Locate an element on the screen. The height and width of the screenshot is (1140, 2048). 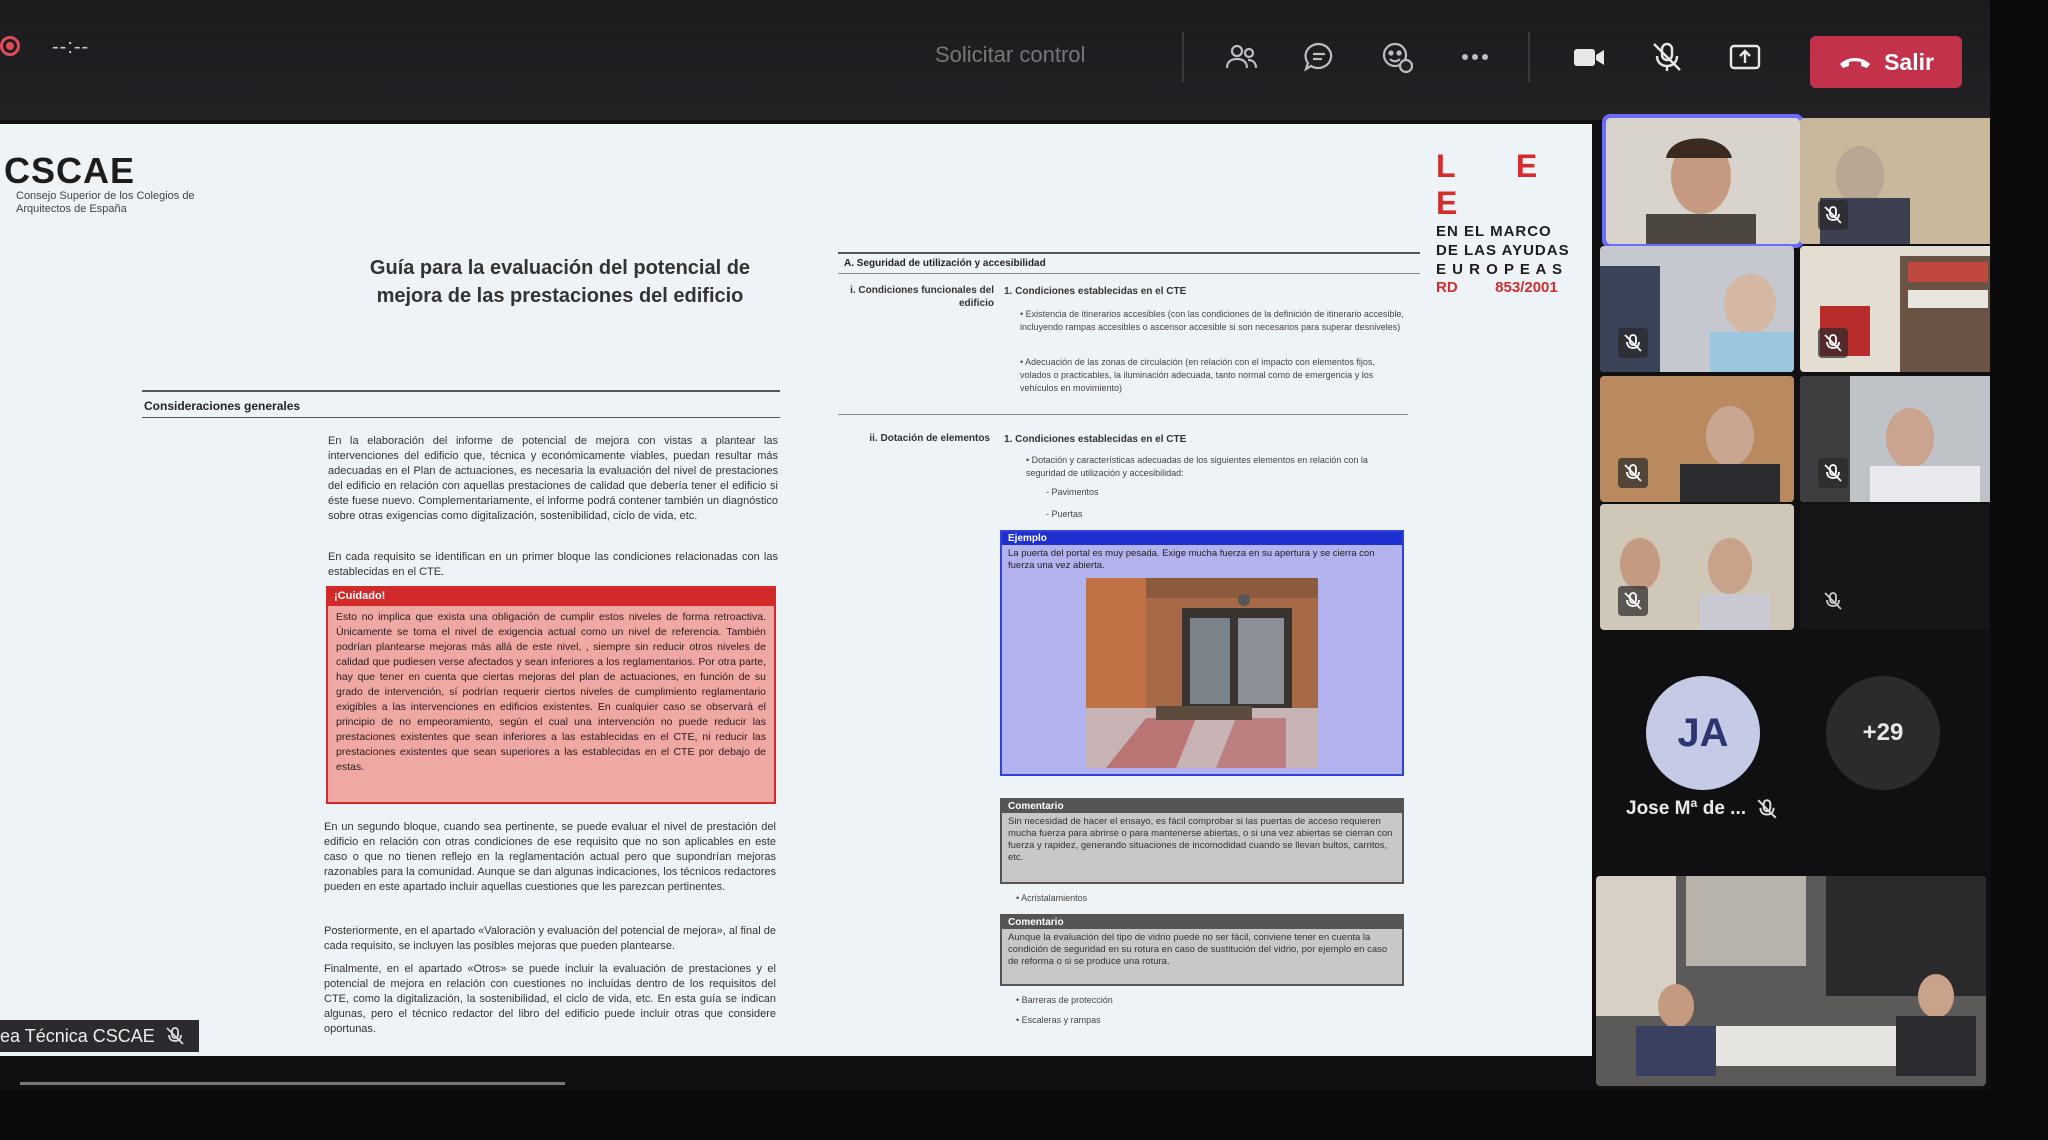
sub-bullet-item: - Pavimentos is located at coordinates (1072, 492).